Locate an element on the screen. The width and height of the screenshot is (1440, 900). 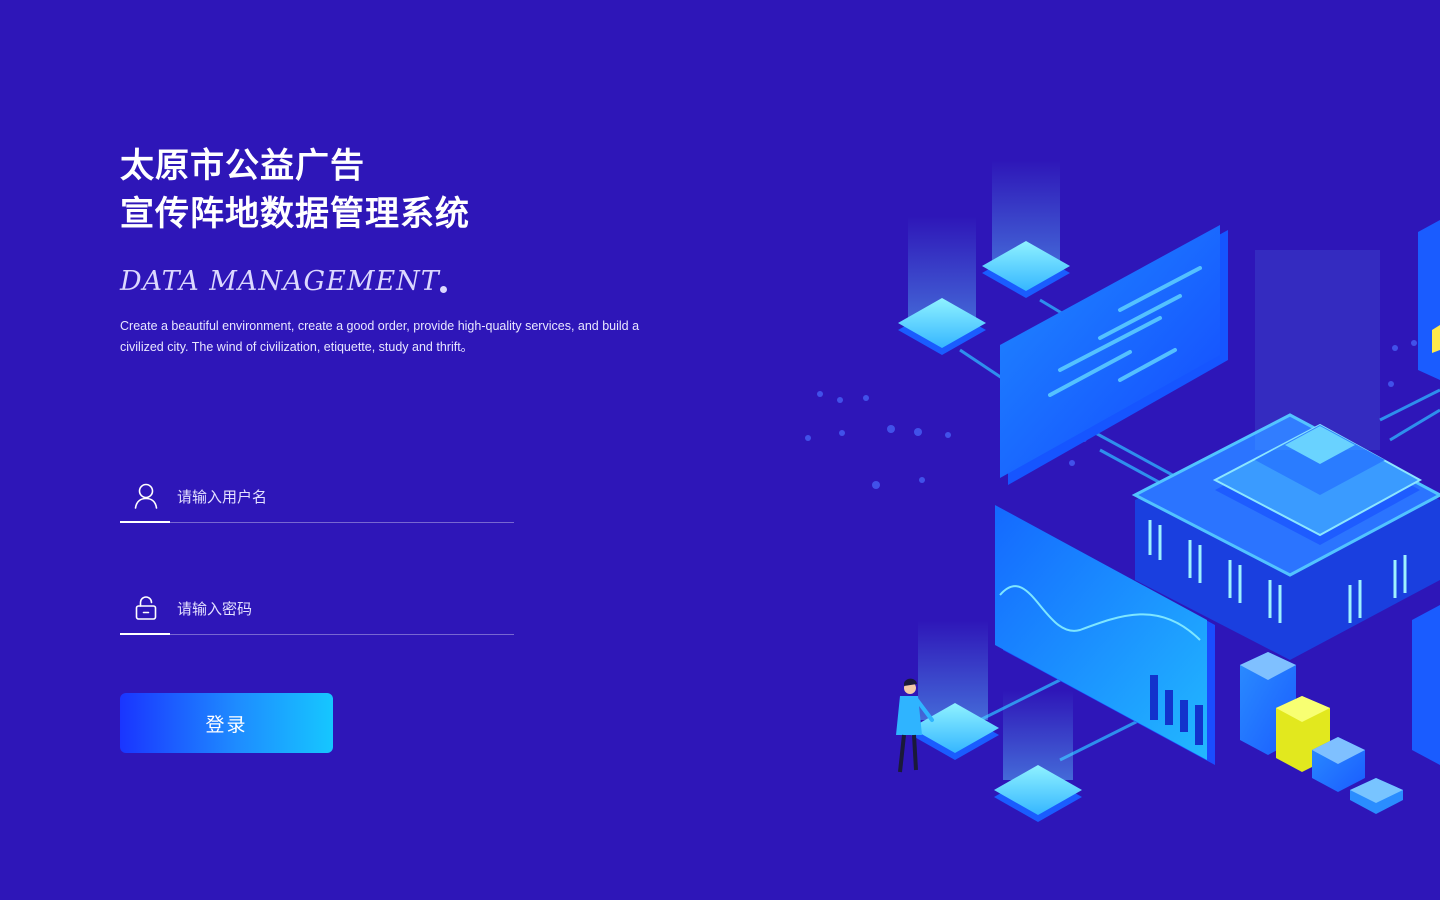
isometric-bars is located at coordinates (1321, 733).